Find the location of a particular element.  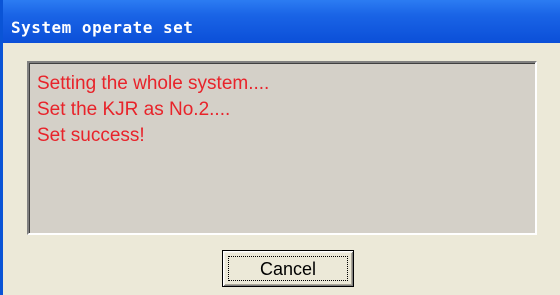

window-title: System operate set is located at coordinates (102, 27).